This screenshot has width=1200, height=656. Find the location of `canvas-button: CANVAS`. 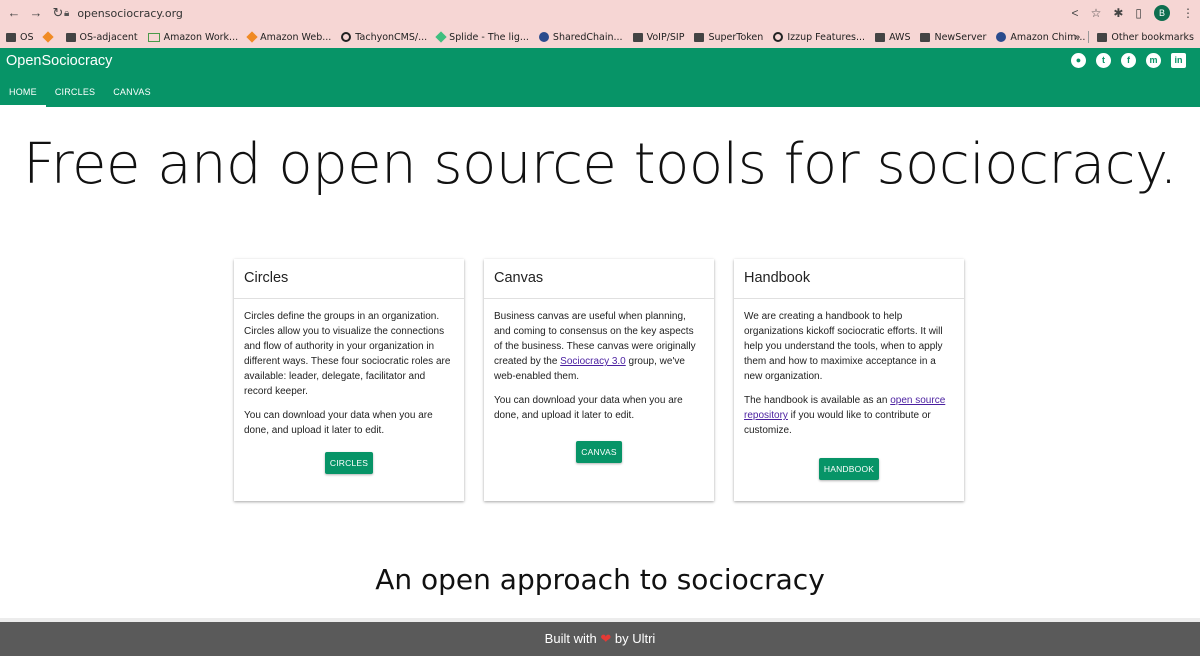

canvas-button: CANVAS is located at coordinates (599, 452).